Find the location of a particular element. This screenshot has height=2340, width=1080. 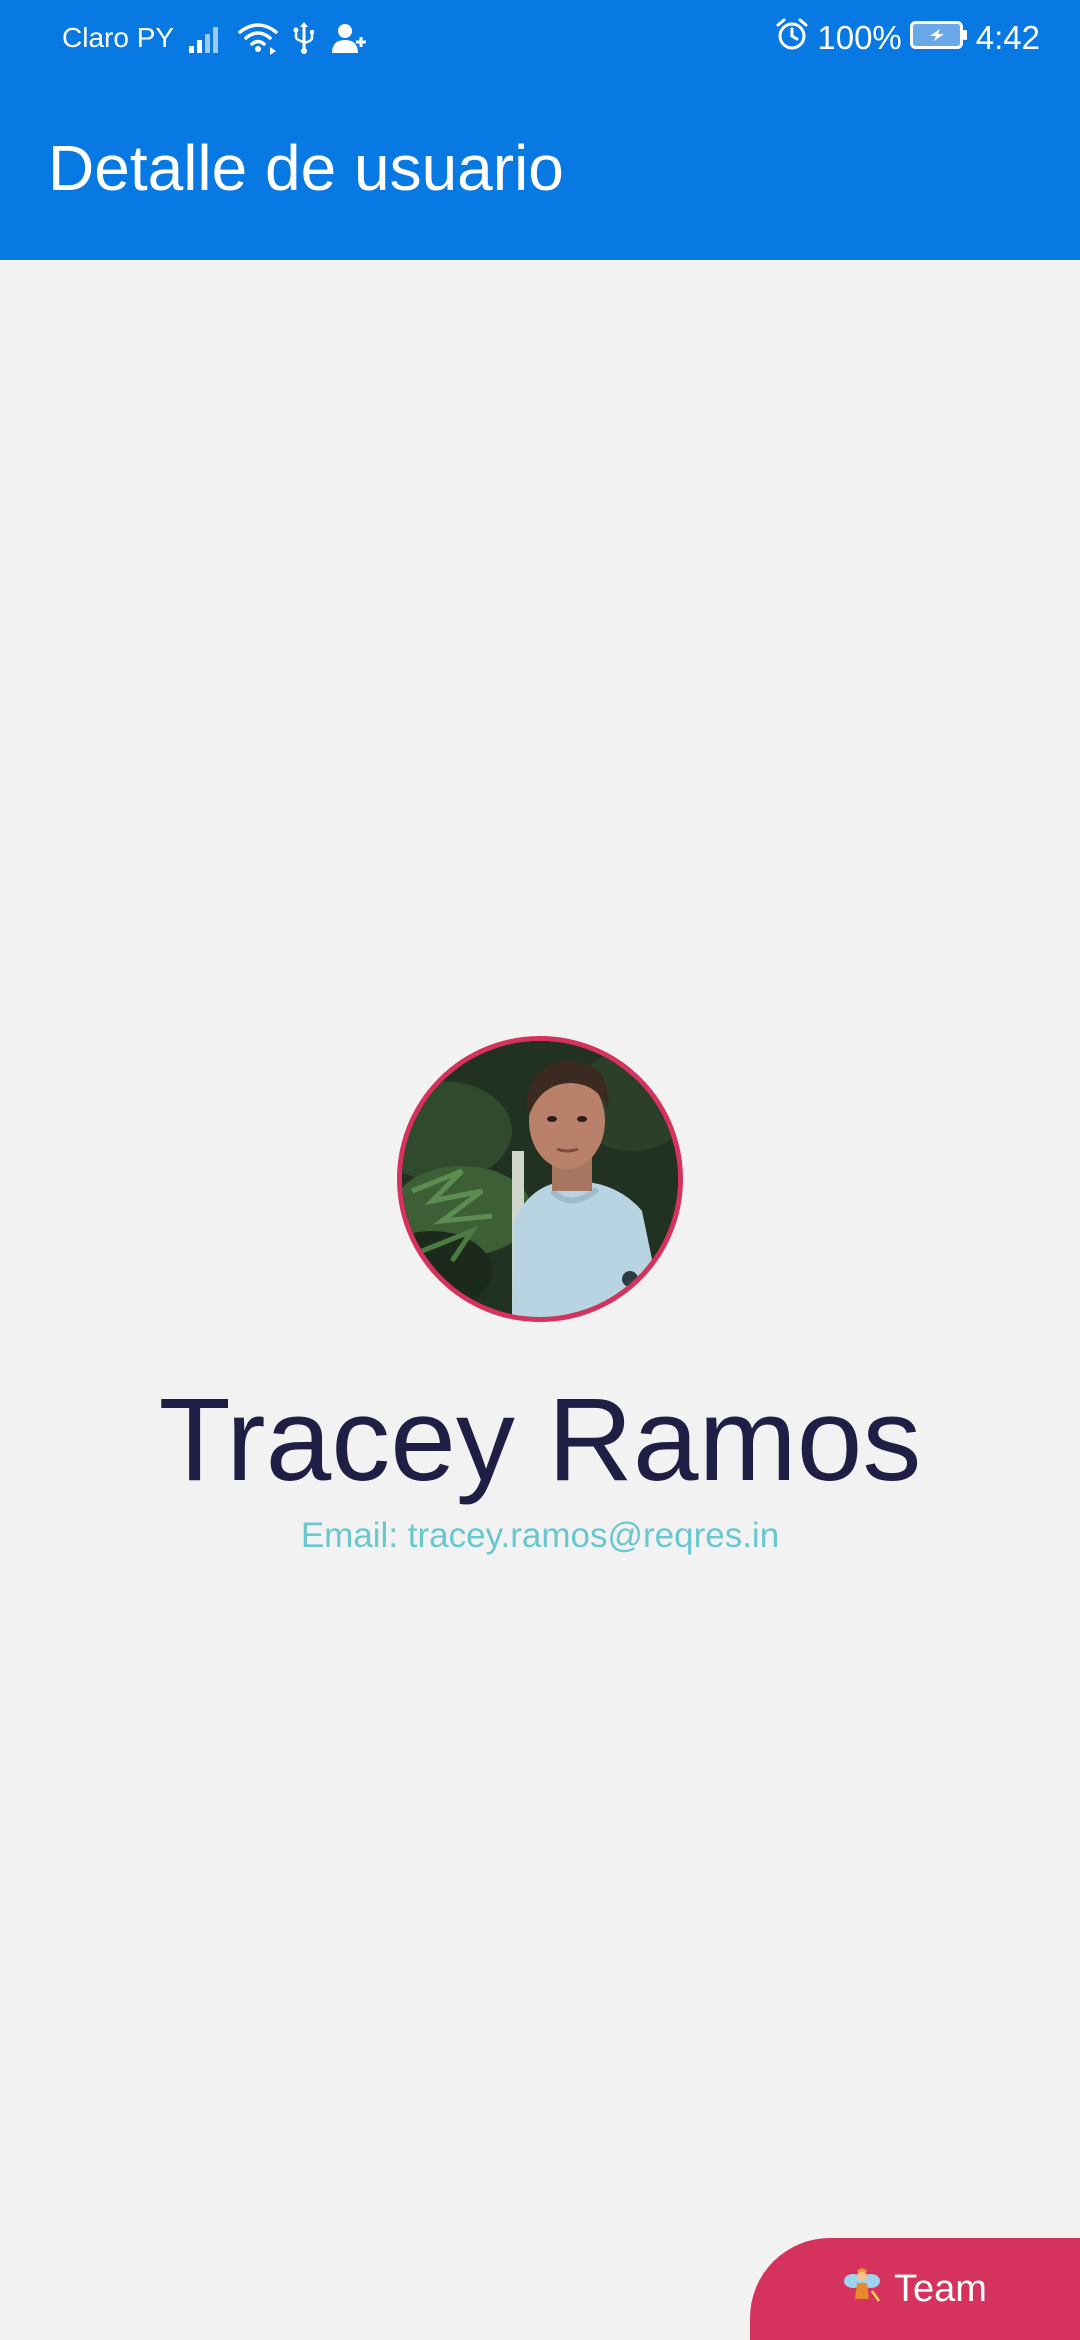

team-button-label: Team is located at coordinates (940, 2288).